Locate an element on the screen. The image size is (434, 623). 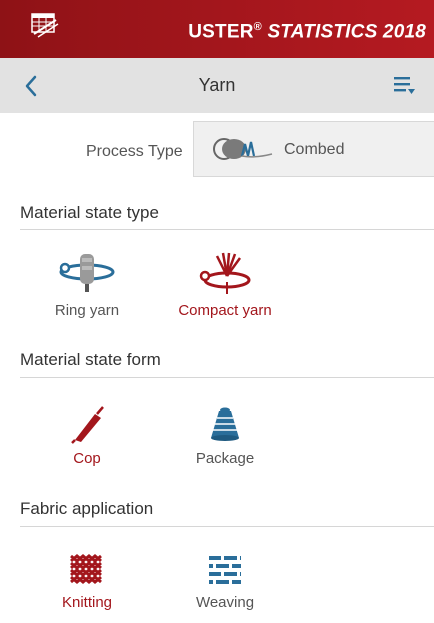
app-logo-icon is located at coordinates (45, 25).